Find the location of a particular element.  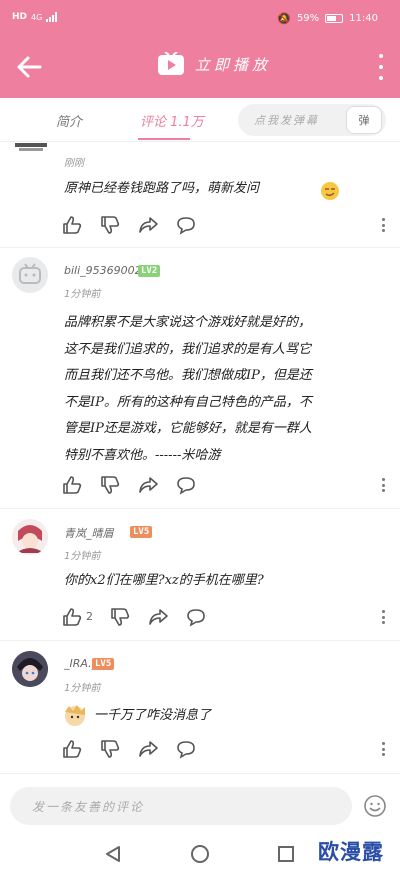

comment-input-bar: 发一条友善的评论 is located at coordinates (200, 802).